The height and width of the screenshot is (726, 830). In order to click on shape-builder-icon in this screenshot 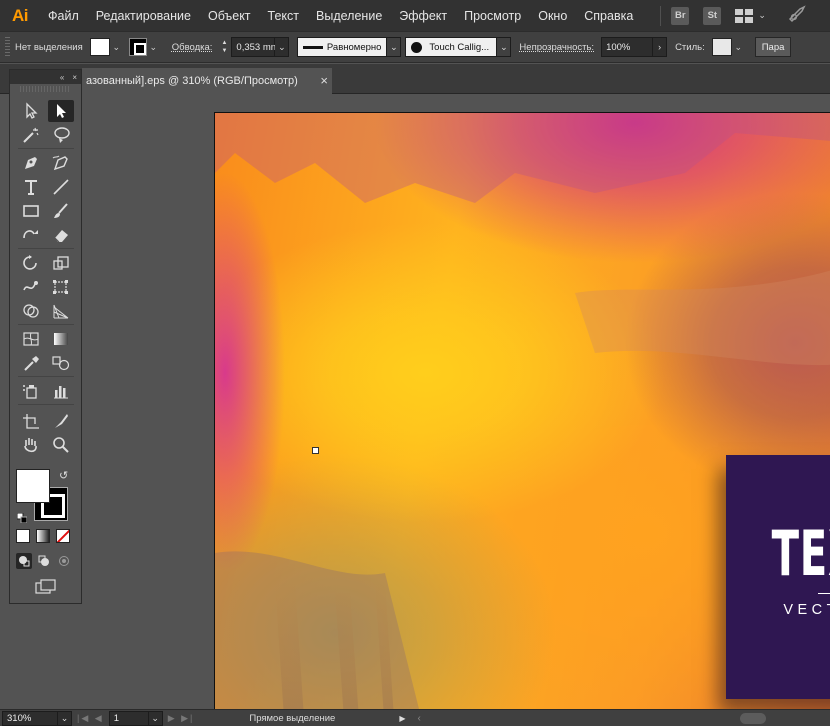, I will do `click(31, 311)`.